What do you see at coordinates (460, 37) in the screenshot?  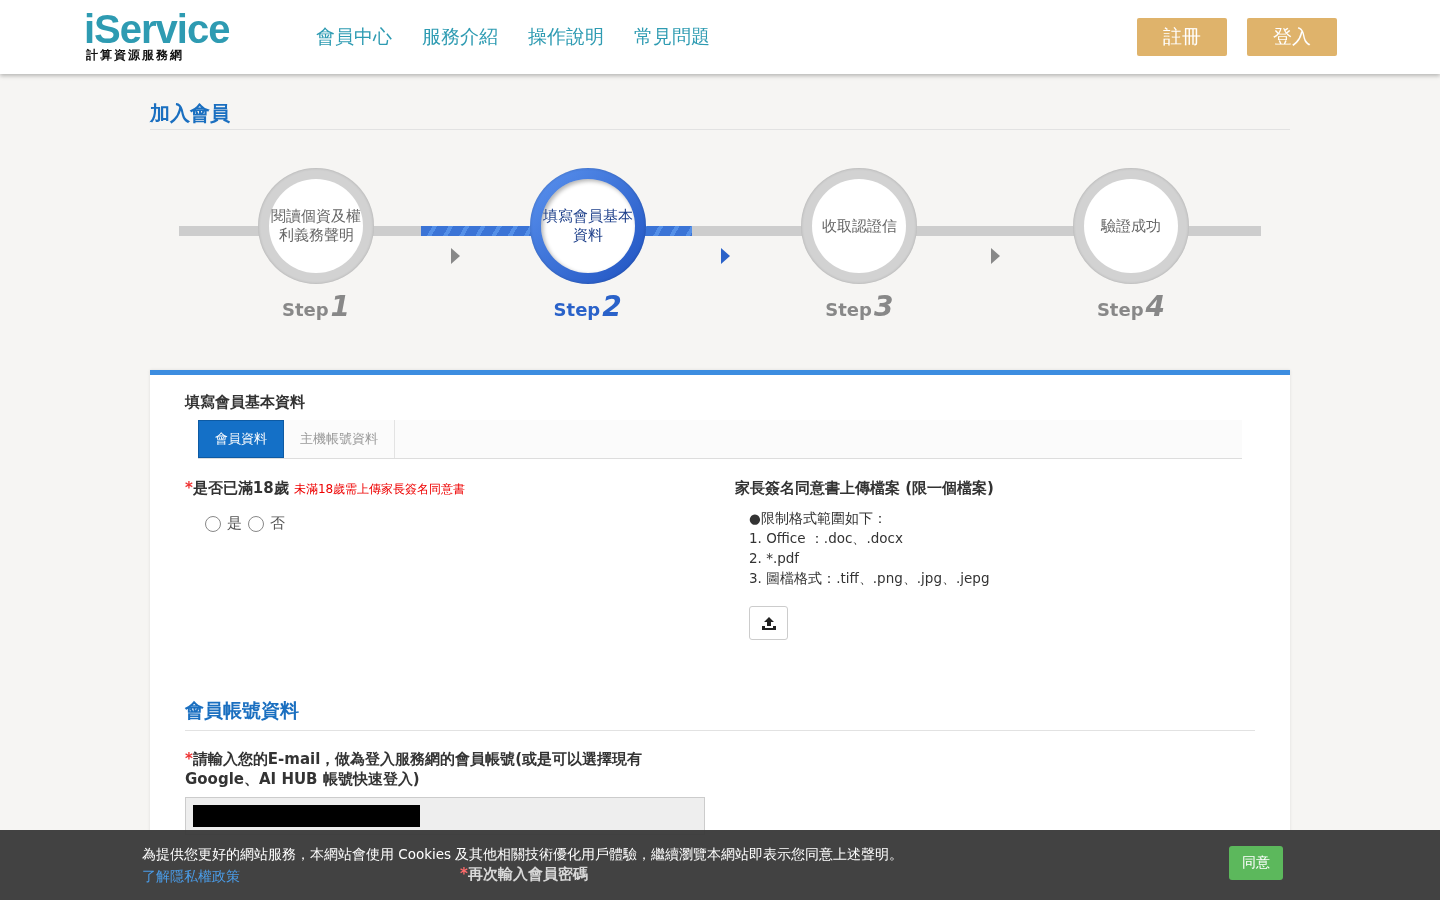 I see `nav-link: 服務介紹` at bounding box center [460, 37].